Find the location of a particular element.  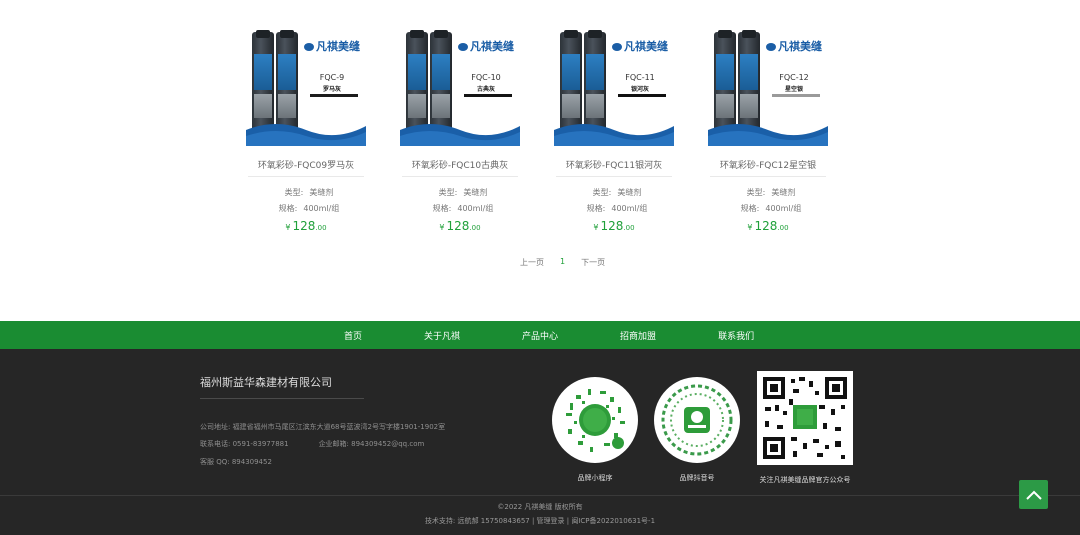

mini-program-code is located at coordinates (595, 420).